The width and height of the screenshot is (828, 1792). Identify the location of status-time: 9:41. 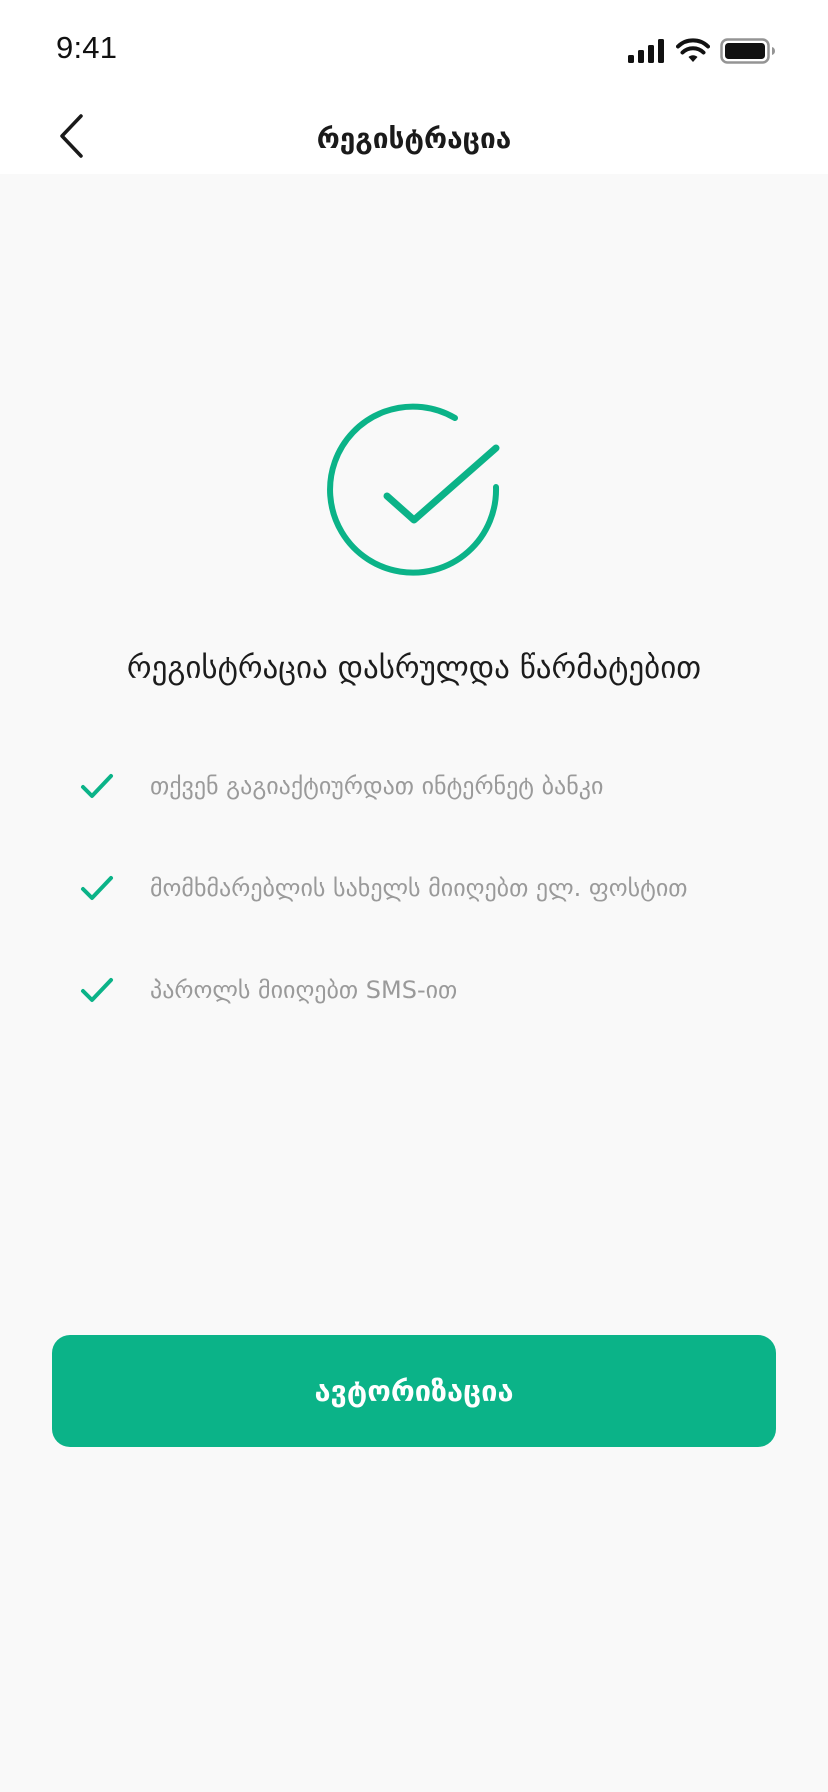
(87, 47).